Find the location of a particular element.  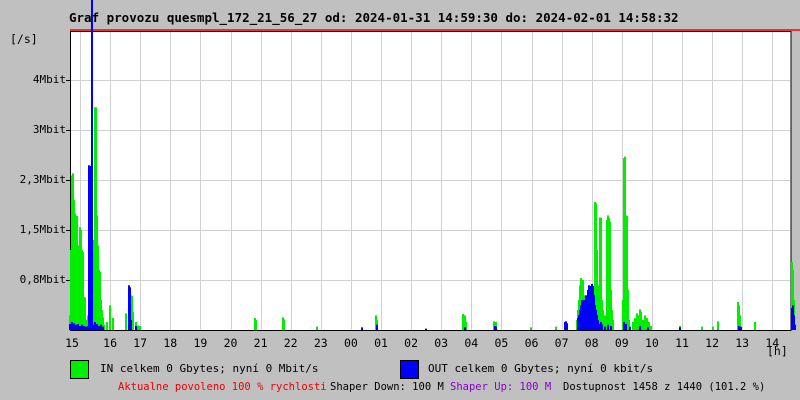

legend-out-label: OUT celkem 0 Gbytes; nyní 0 kbit/s is located at coordinates (541, 368).